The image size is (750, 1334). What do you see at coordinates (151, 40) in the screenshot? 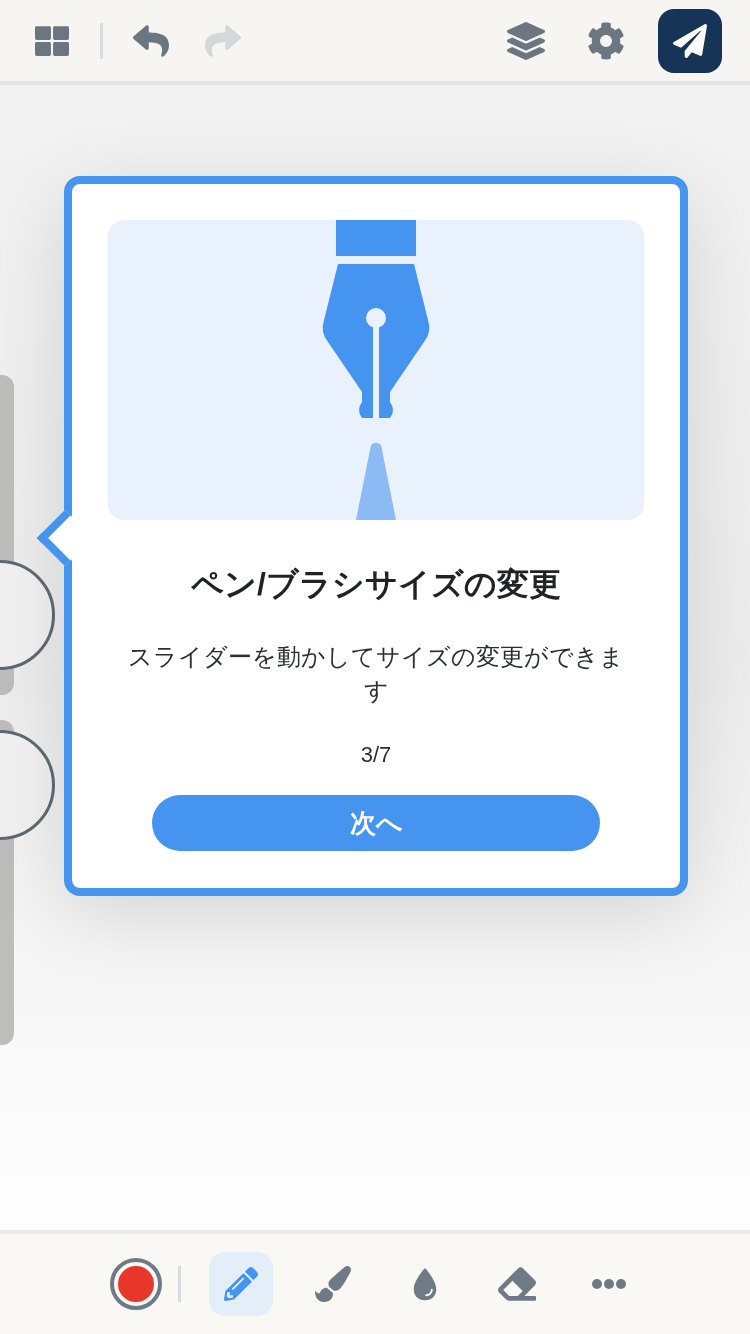
I see `undo-icon` at bounding box center [151, 40].